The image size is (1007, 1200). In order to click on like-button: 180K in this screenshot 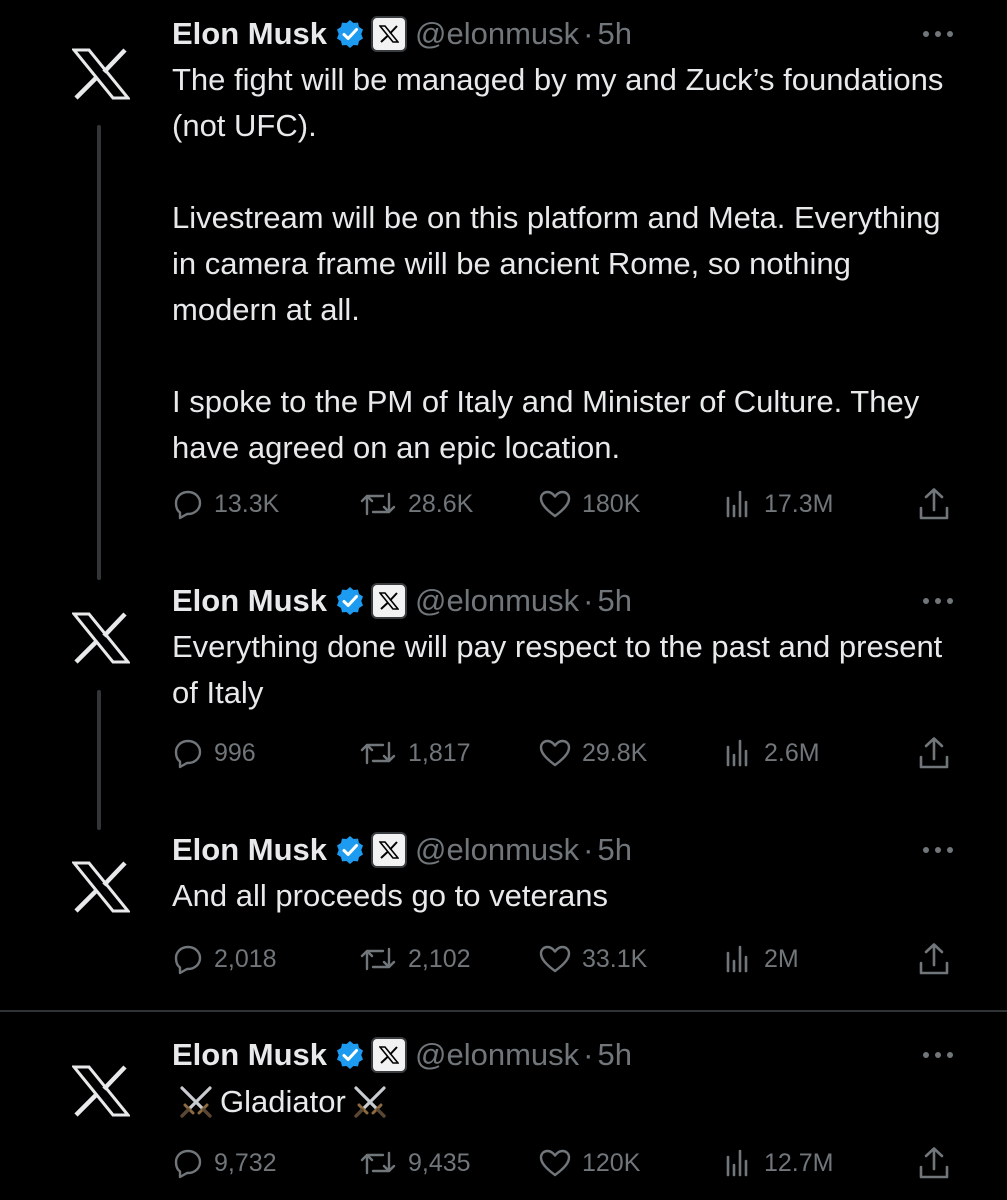, I will do `click(589, 504)`.